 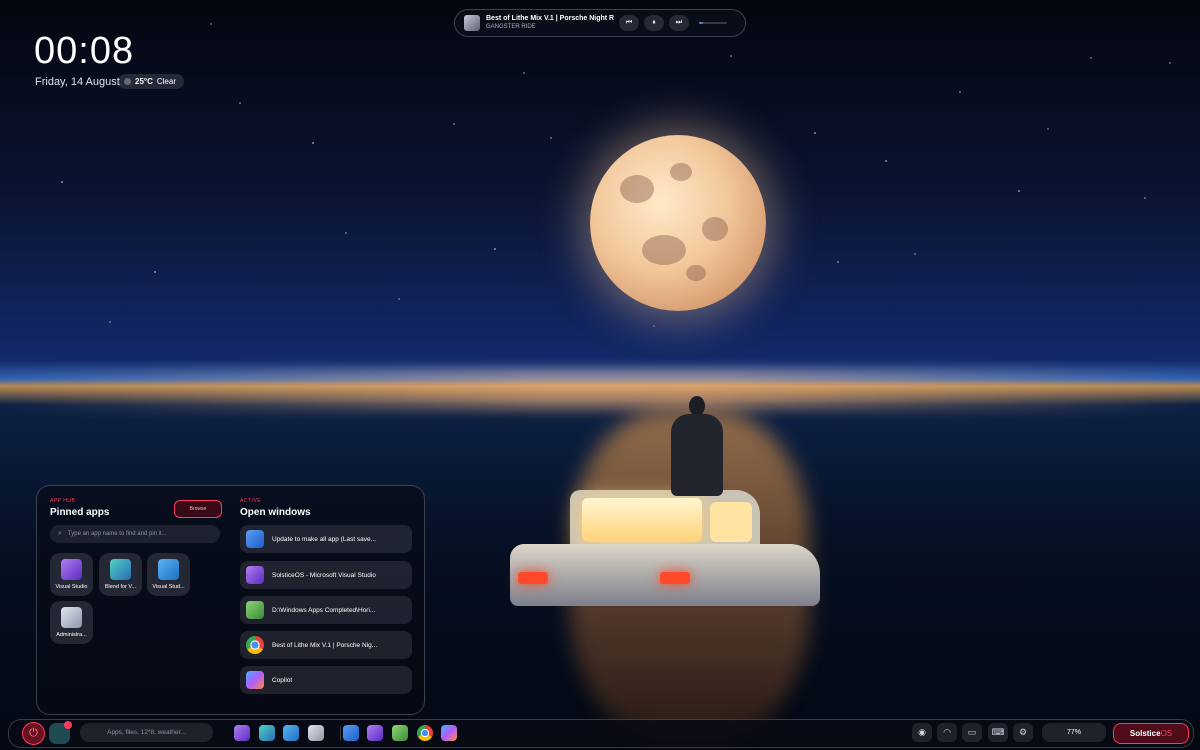 What do you see at coordinates (425, 733) in the screenshot?
I see `taskbar-chrome-icon` at bounding box center [425, 733].